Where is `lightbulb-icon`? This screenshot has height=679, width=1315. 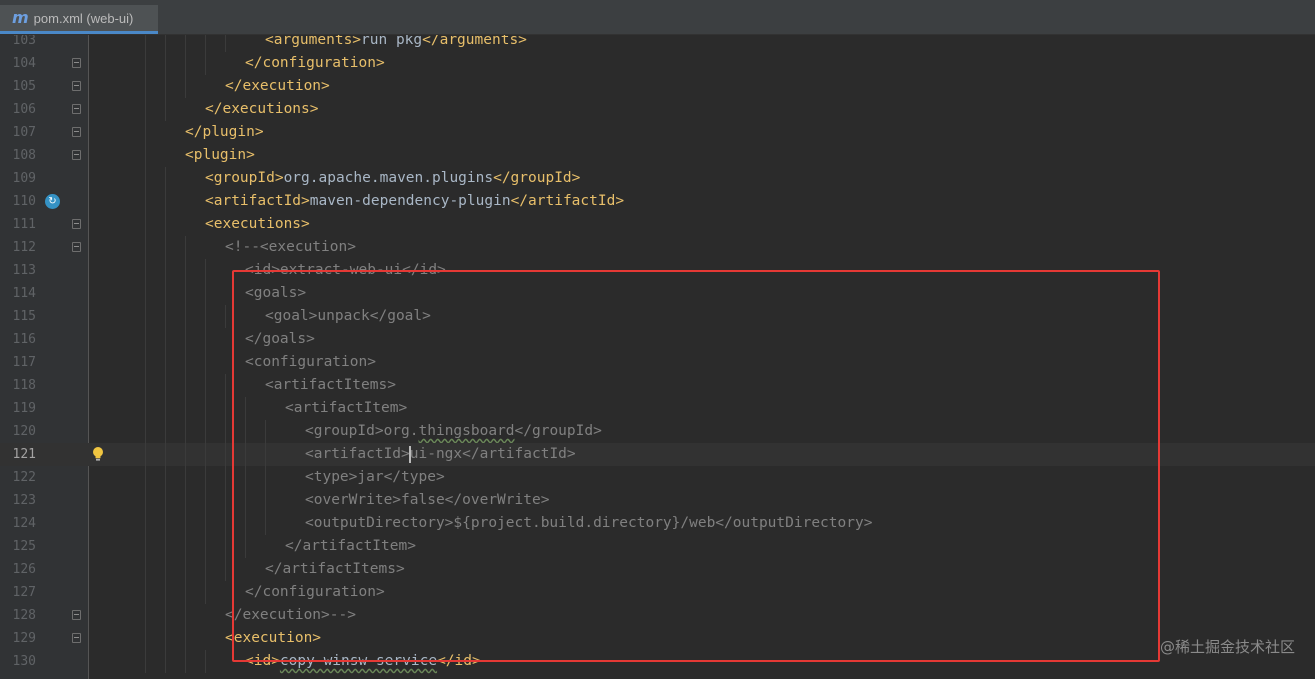
lightbulb-icon is located at coordinates (98, 454).